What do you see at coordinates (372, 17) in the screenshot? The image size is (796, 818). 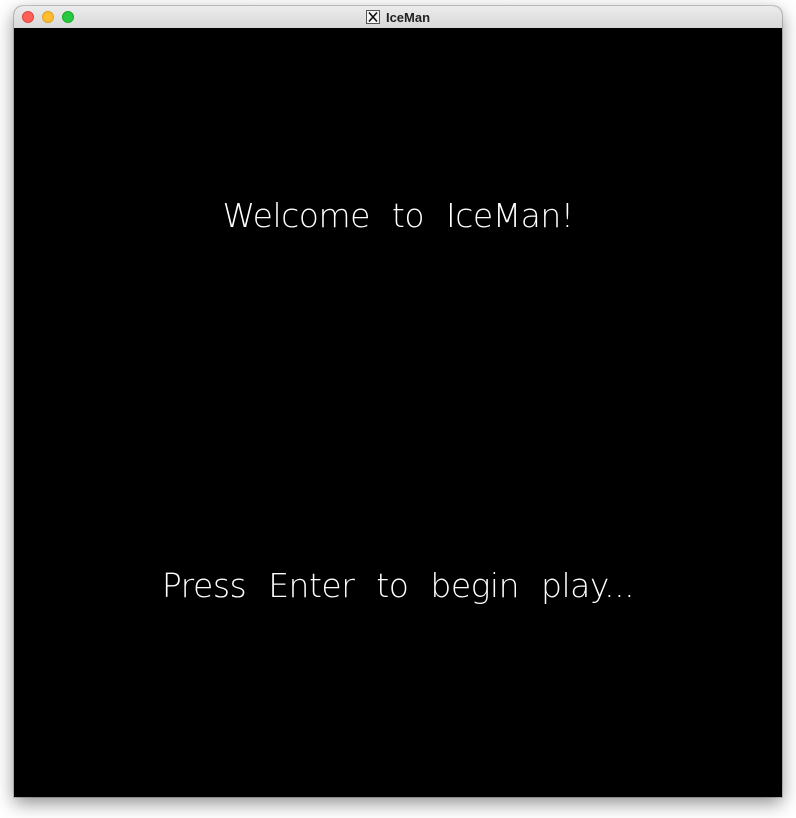 I see `x11-icon` at bounding box center [372, 17].